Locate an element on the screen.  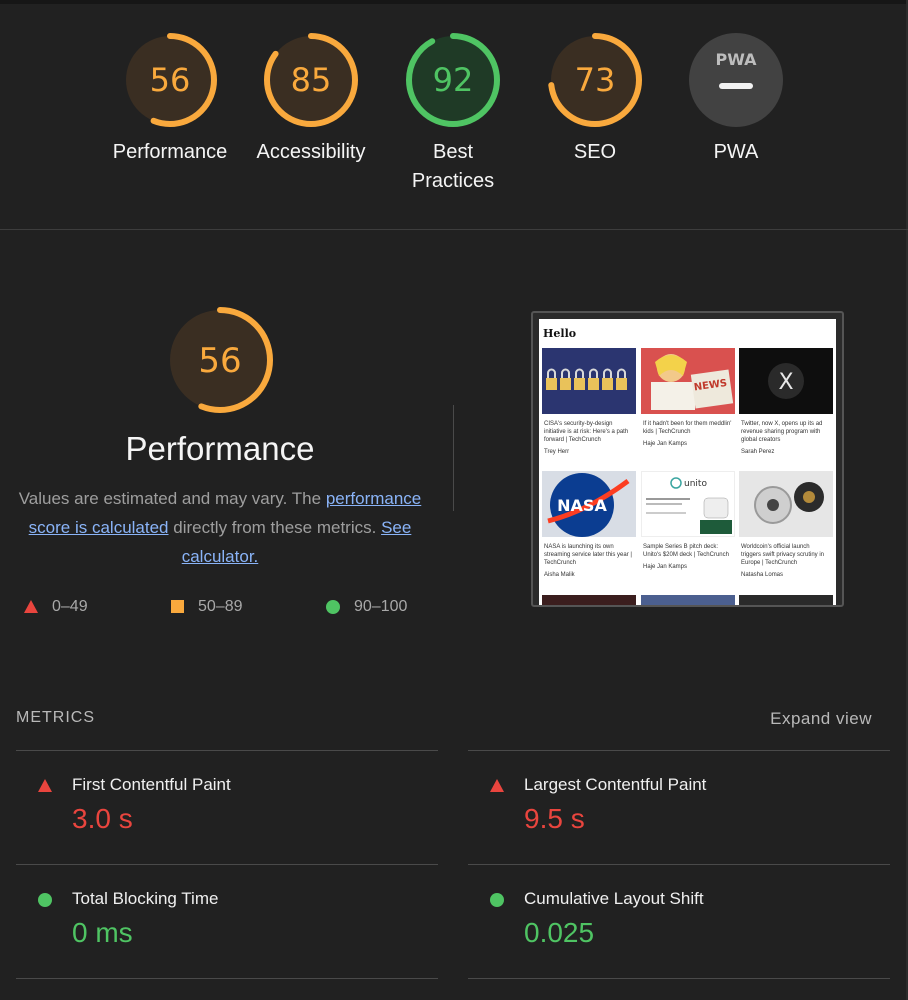
section-divider is located at coordinates (454, 229).